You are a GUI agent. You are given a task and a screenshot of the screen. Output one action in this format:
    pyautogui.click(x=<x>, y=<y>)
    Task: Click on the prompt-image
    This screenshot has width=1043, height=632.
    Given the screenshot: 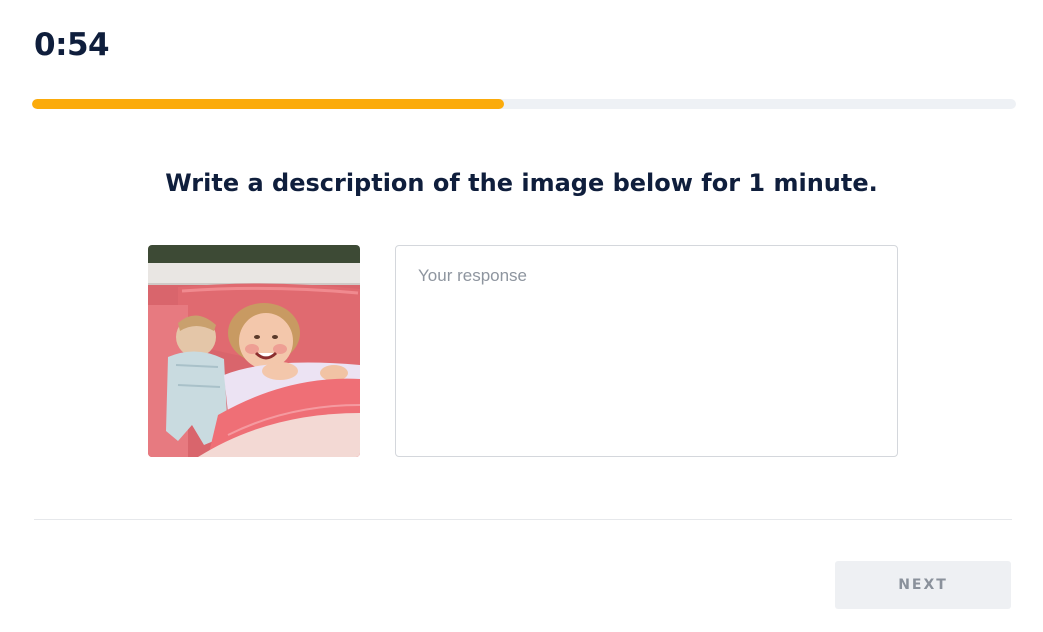 What is the action you would take?
    pyautogui.click(x=254, y=351)
    